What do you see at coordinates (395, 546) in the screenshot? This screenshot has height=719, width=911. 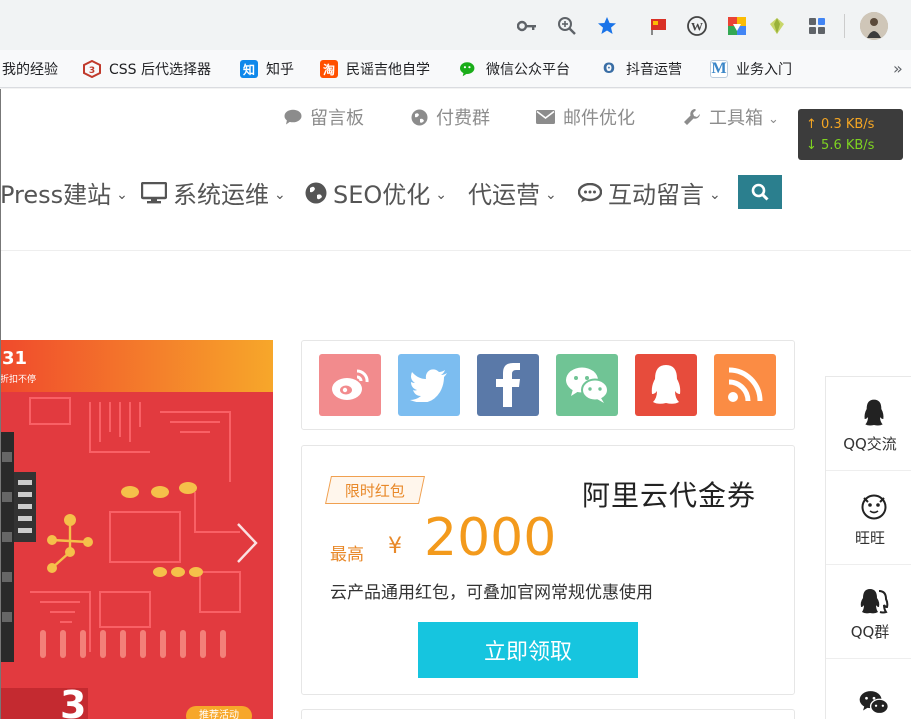 I see `currency-symbol: ¥` at bounding box center [395, 546].